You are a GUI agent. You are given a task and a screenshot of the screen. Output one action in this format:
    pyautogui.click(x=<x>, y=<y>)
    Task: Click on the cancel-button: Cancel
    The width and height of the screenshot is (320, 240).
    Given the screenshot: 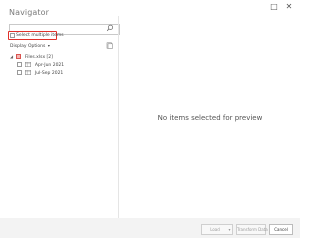 What is the action you would take?
    pyautogui.click(x=281, y=229)
    